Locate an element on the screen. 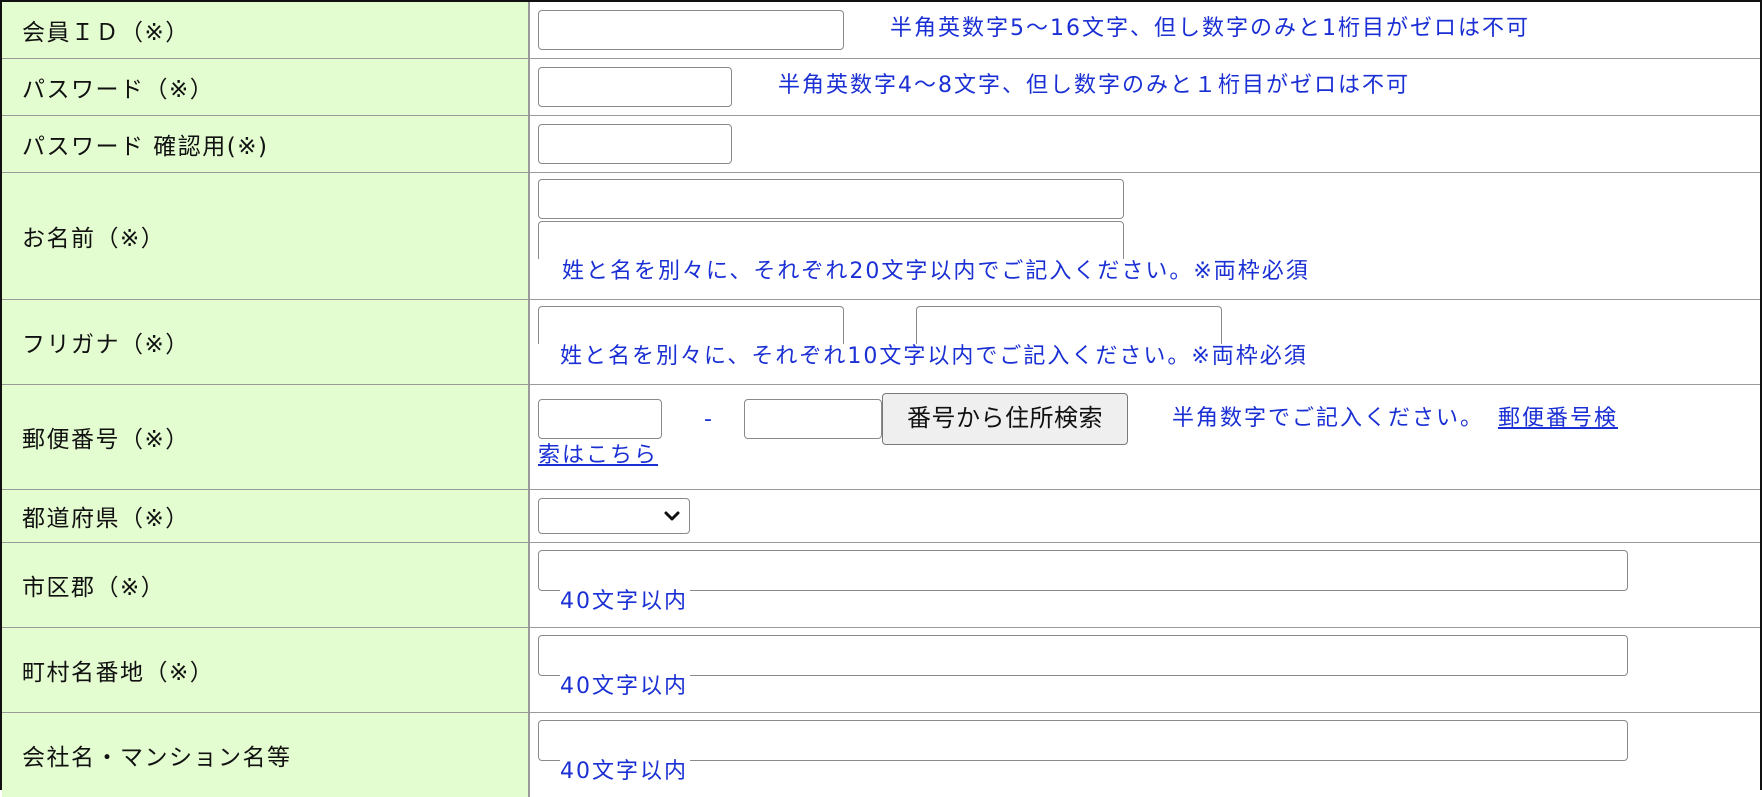 The width and height of the screenshot is (1762, 797). city-input is located at coordinates (1083, 570).